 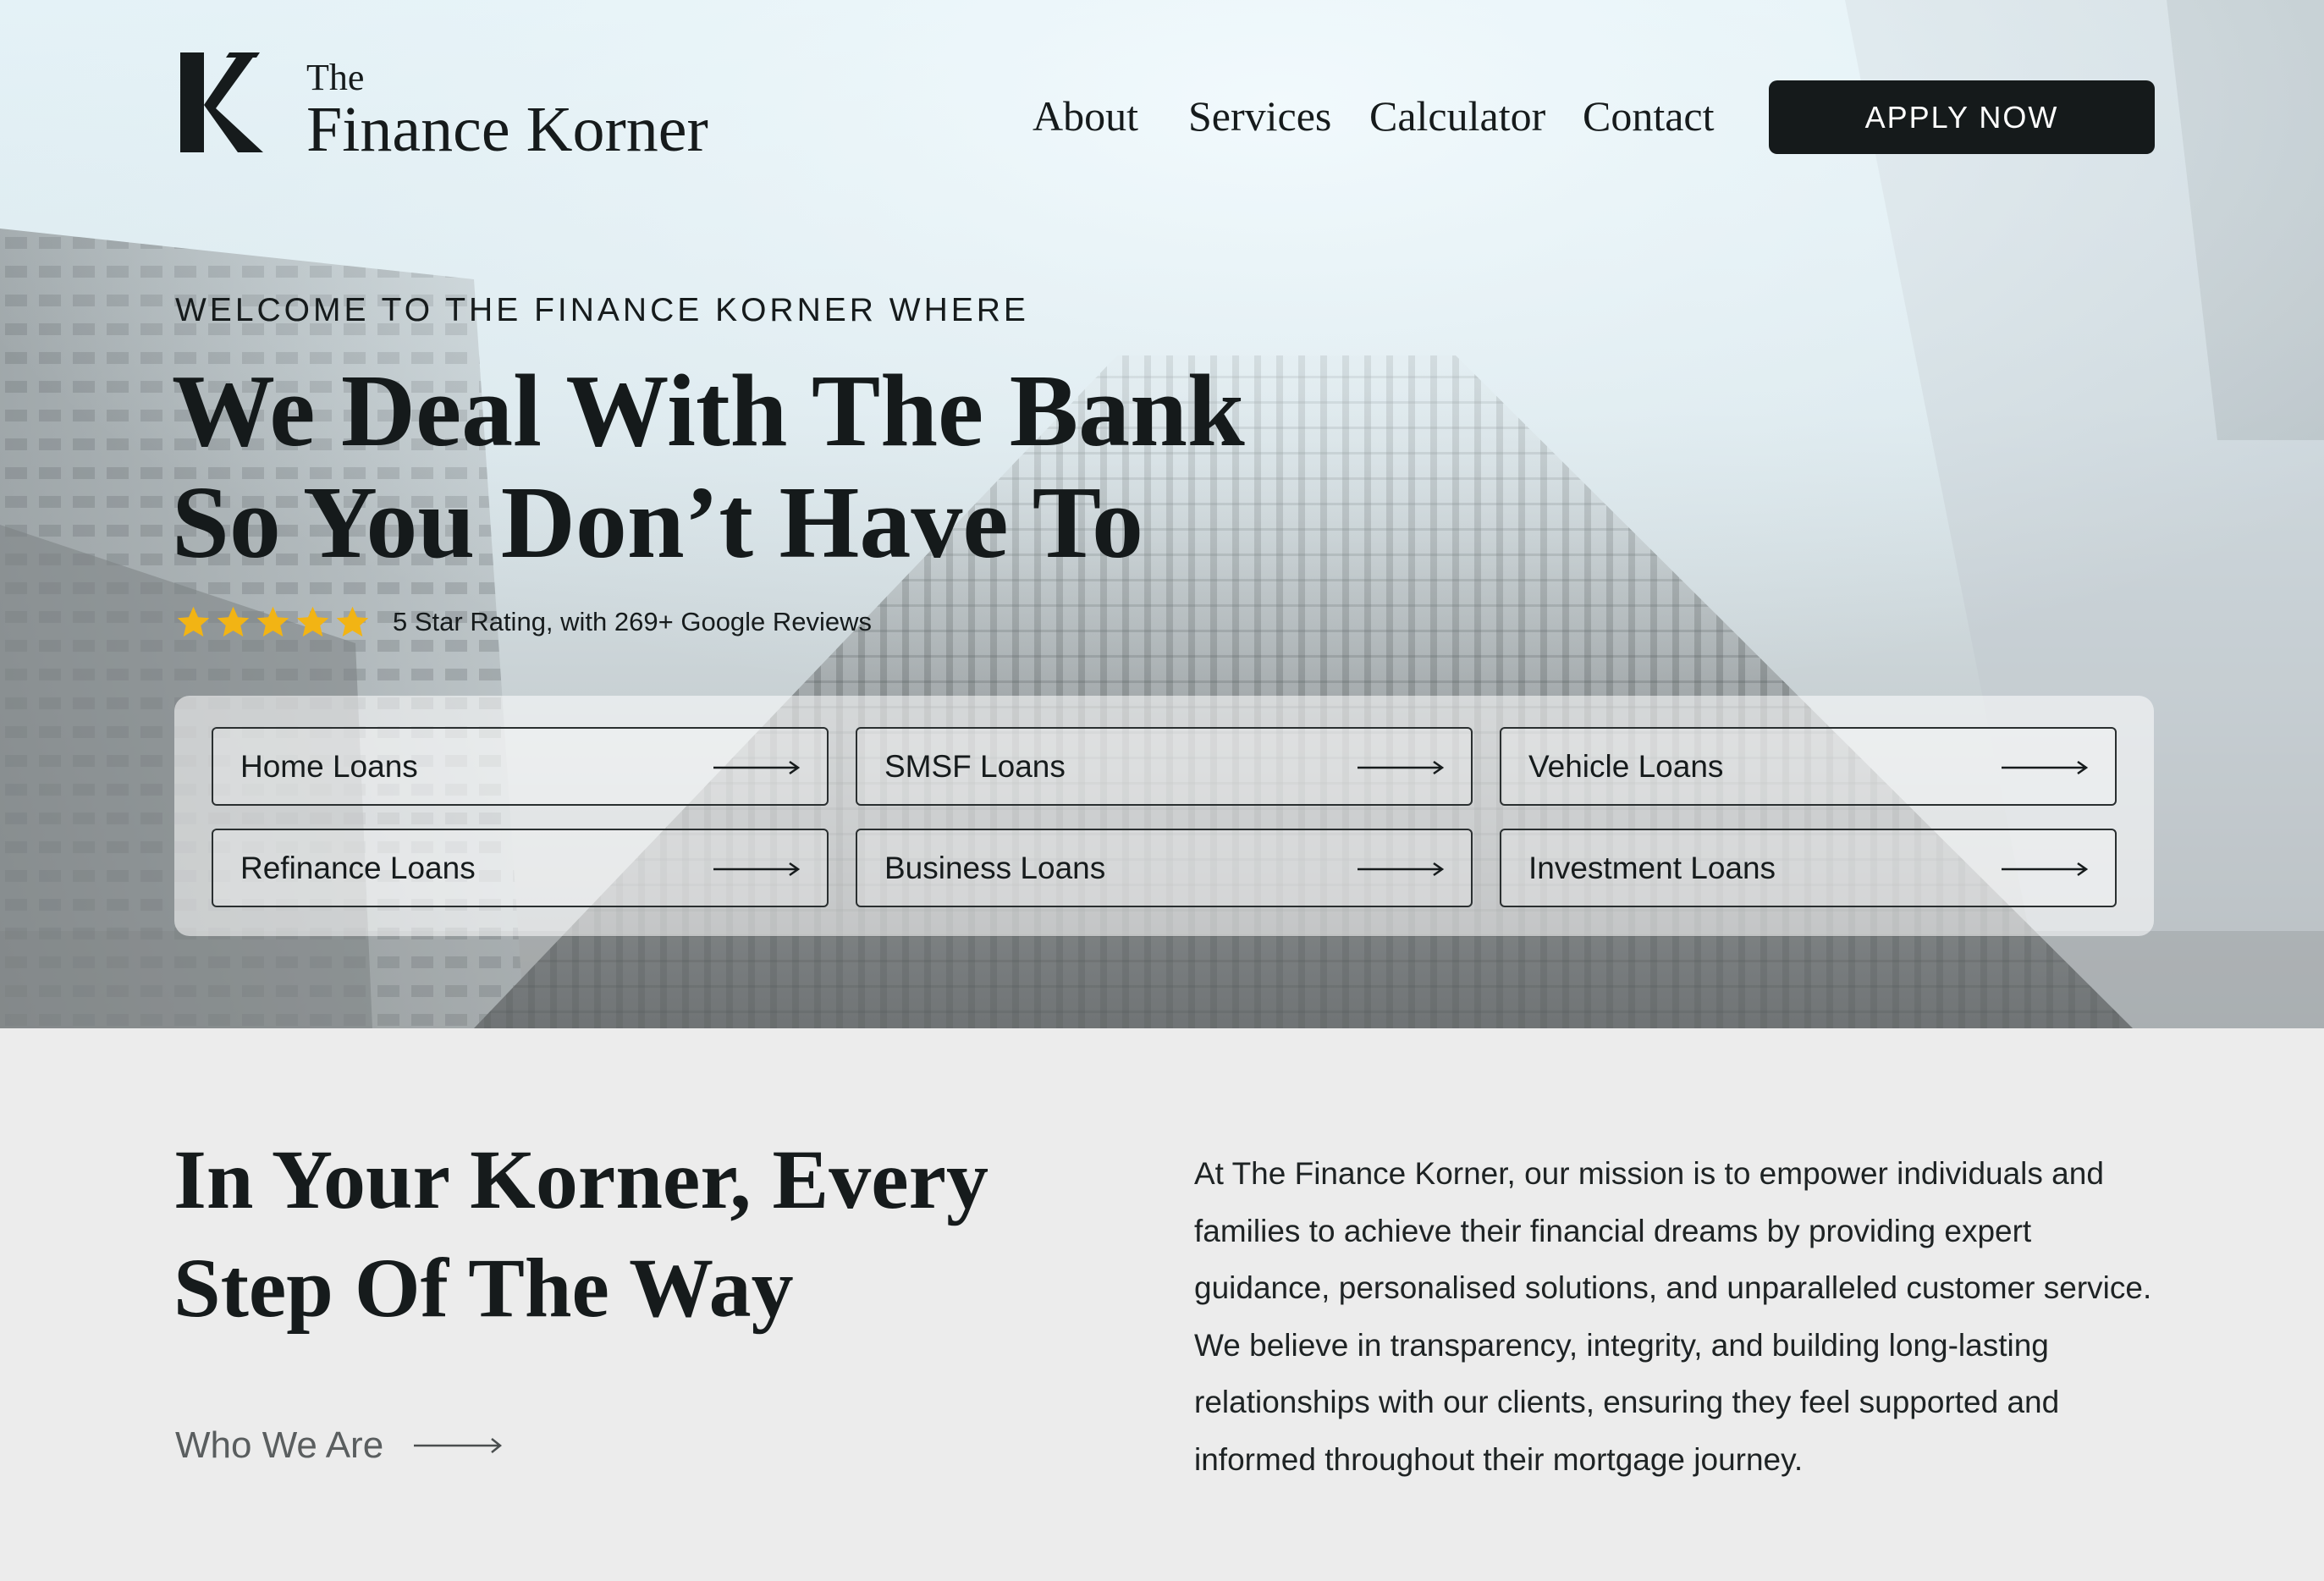 I want to click on loan-button-investment: Investment Loans, so click(x=1808, y=868).